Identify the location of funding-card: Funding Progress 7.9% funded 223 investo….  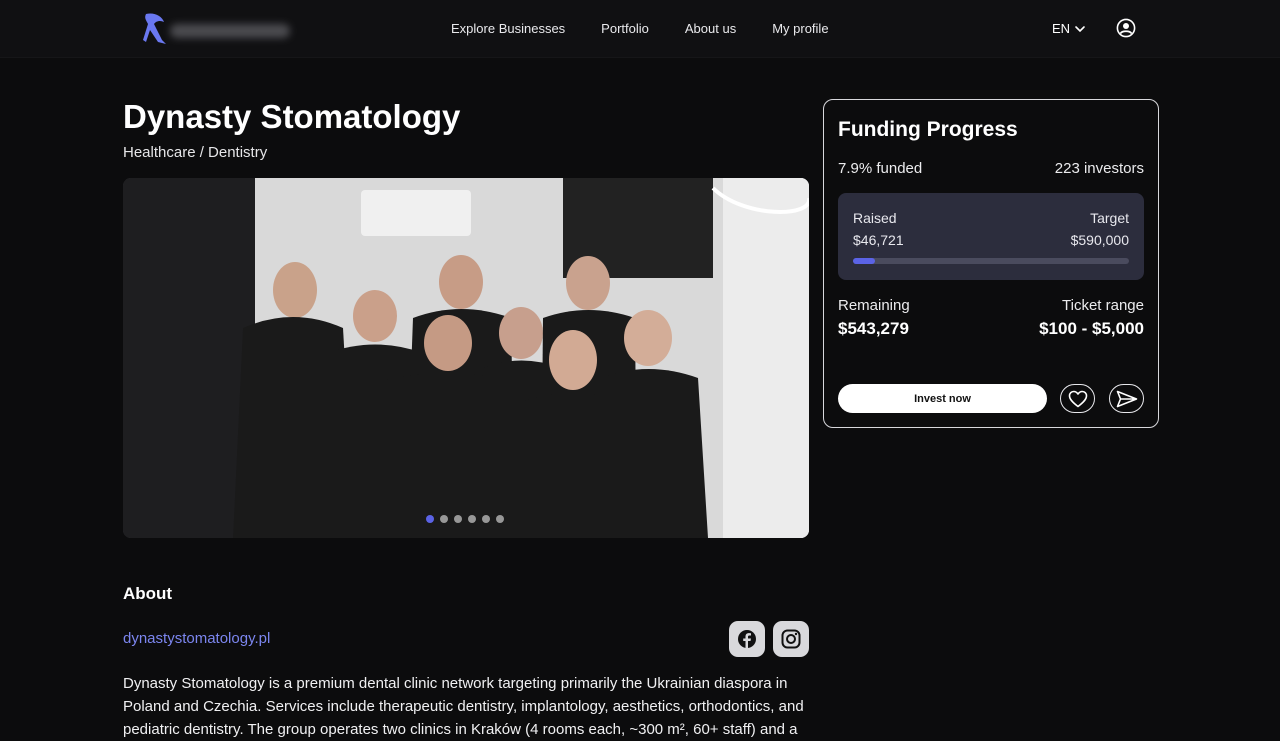
(991, 263).